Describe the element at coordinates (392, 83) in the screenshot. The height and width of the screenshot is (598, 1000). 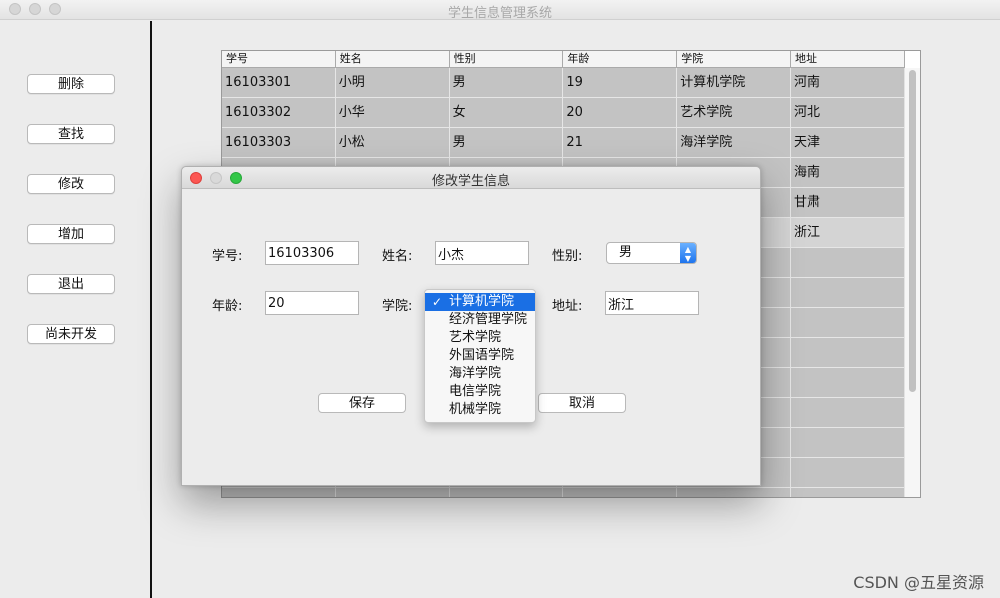
I see `table-cell-name: 小明` at that location.